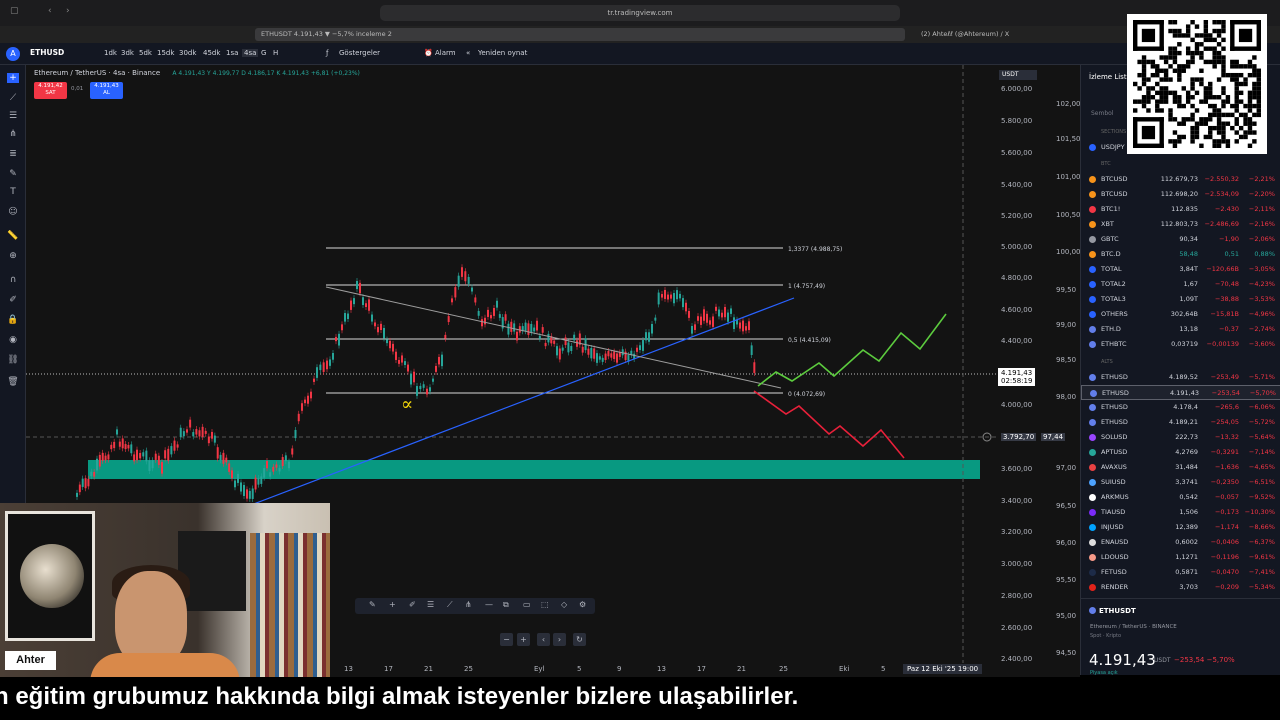  I want to click on tf-5dk: 5dk, so click(145, 53).